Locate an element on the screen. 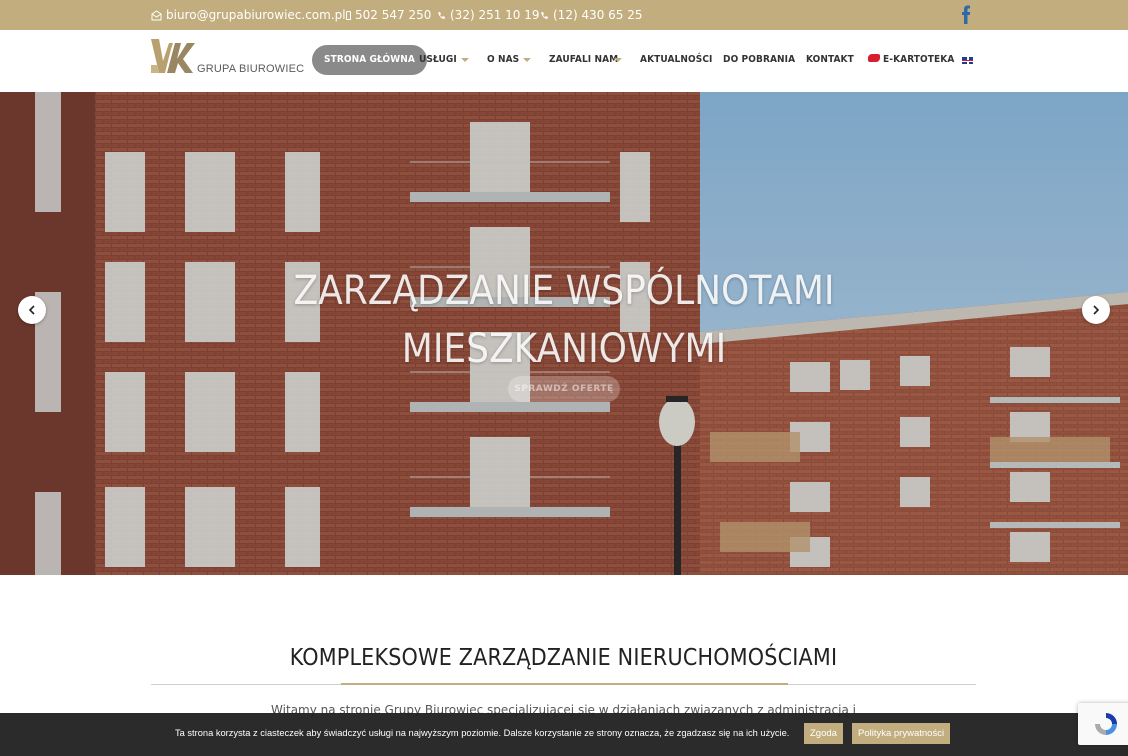  phone-contact-1: (32) 251 10 19 is located at coordinates (488, 15).